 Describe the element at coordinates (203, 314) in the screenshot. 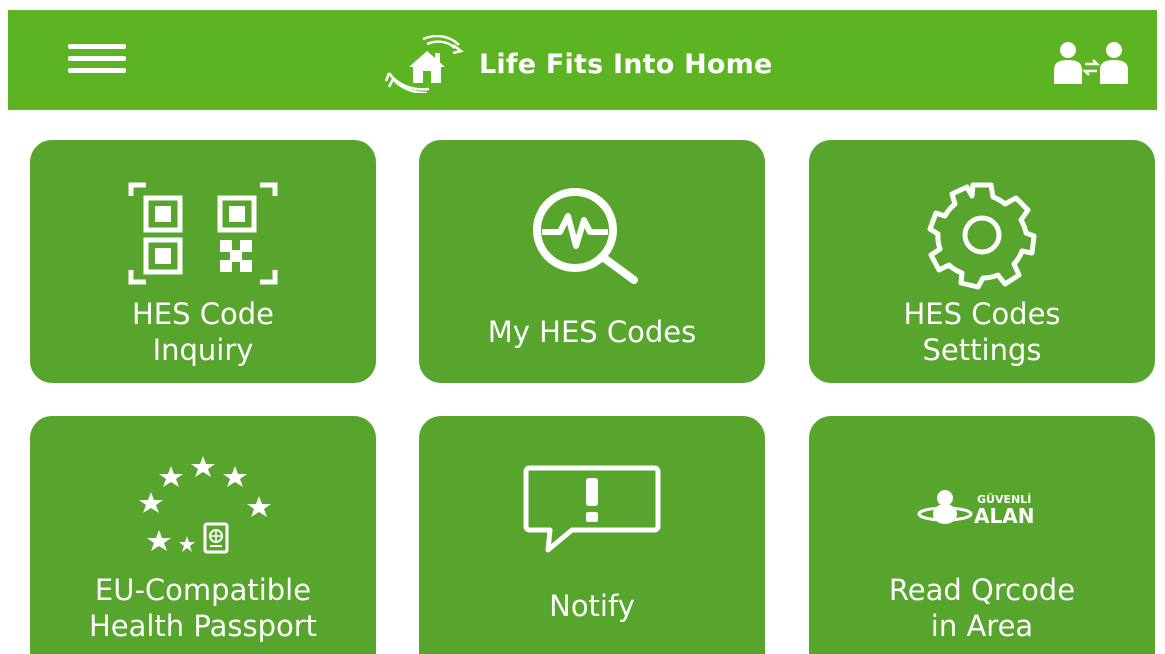

I see `label-line-1: HES Code` at that location.